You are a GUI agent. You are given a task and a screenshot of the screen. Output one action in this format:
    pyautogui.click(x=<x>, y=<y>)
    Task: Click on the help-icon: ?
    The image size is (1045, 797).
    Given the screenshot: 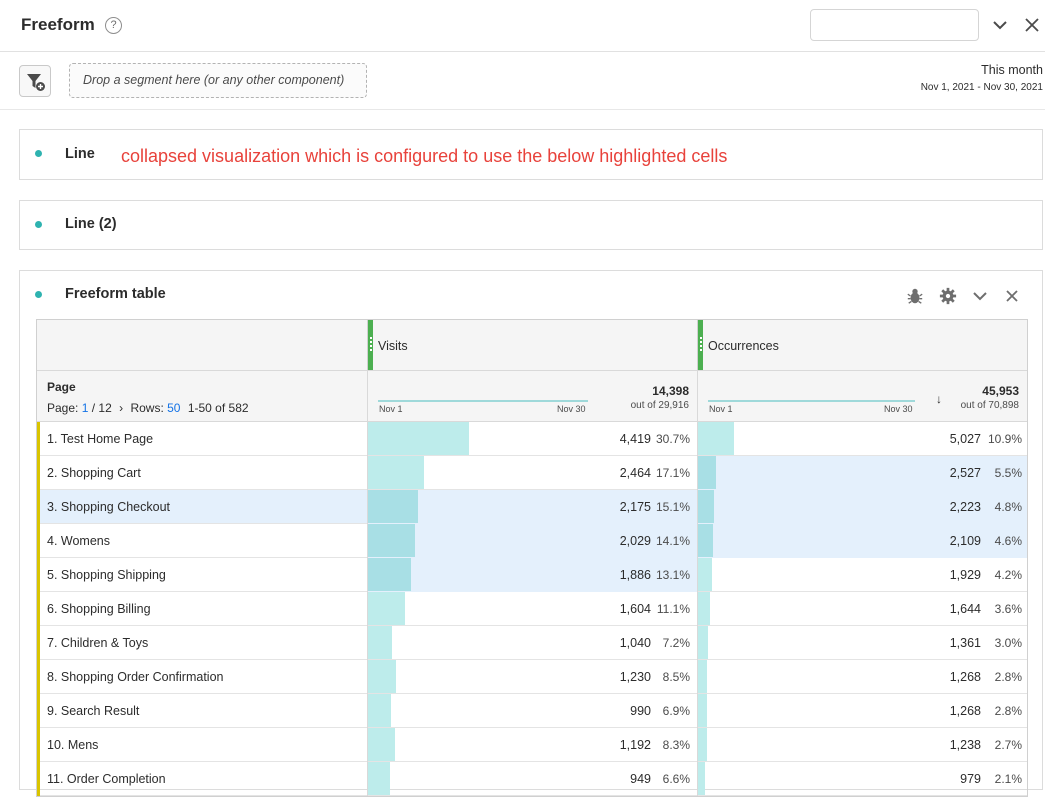 What is the action you would take?
    pyautogui.click(x=113, y=25)
    